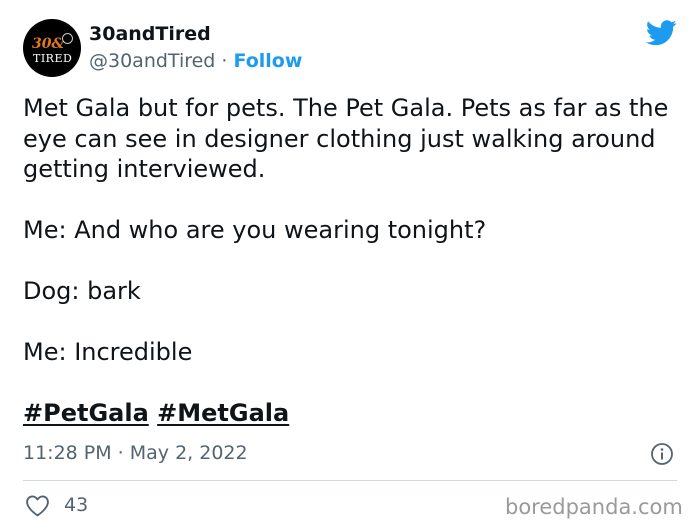 Image resolution: width=700 pixels, height=532 pixels. Describe the element at coordinates (152, 61) in the screenshot. I see `user-handle: @30andTired` at that location.